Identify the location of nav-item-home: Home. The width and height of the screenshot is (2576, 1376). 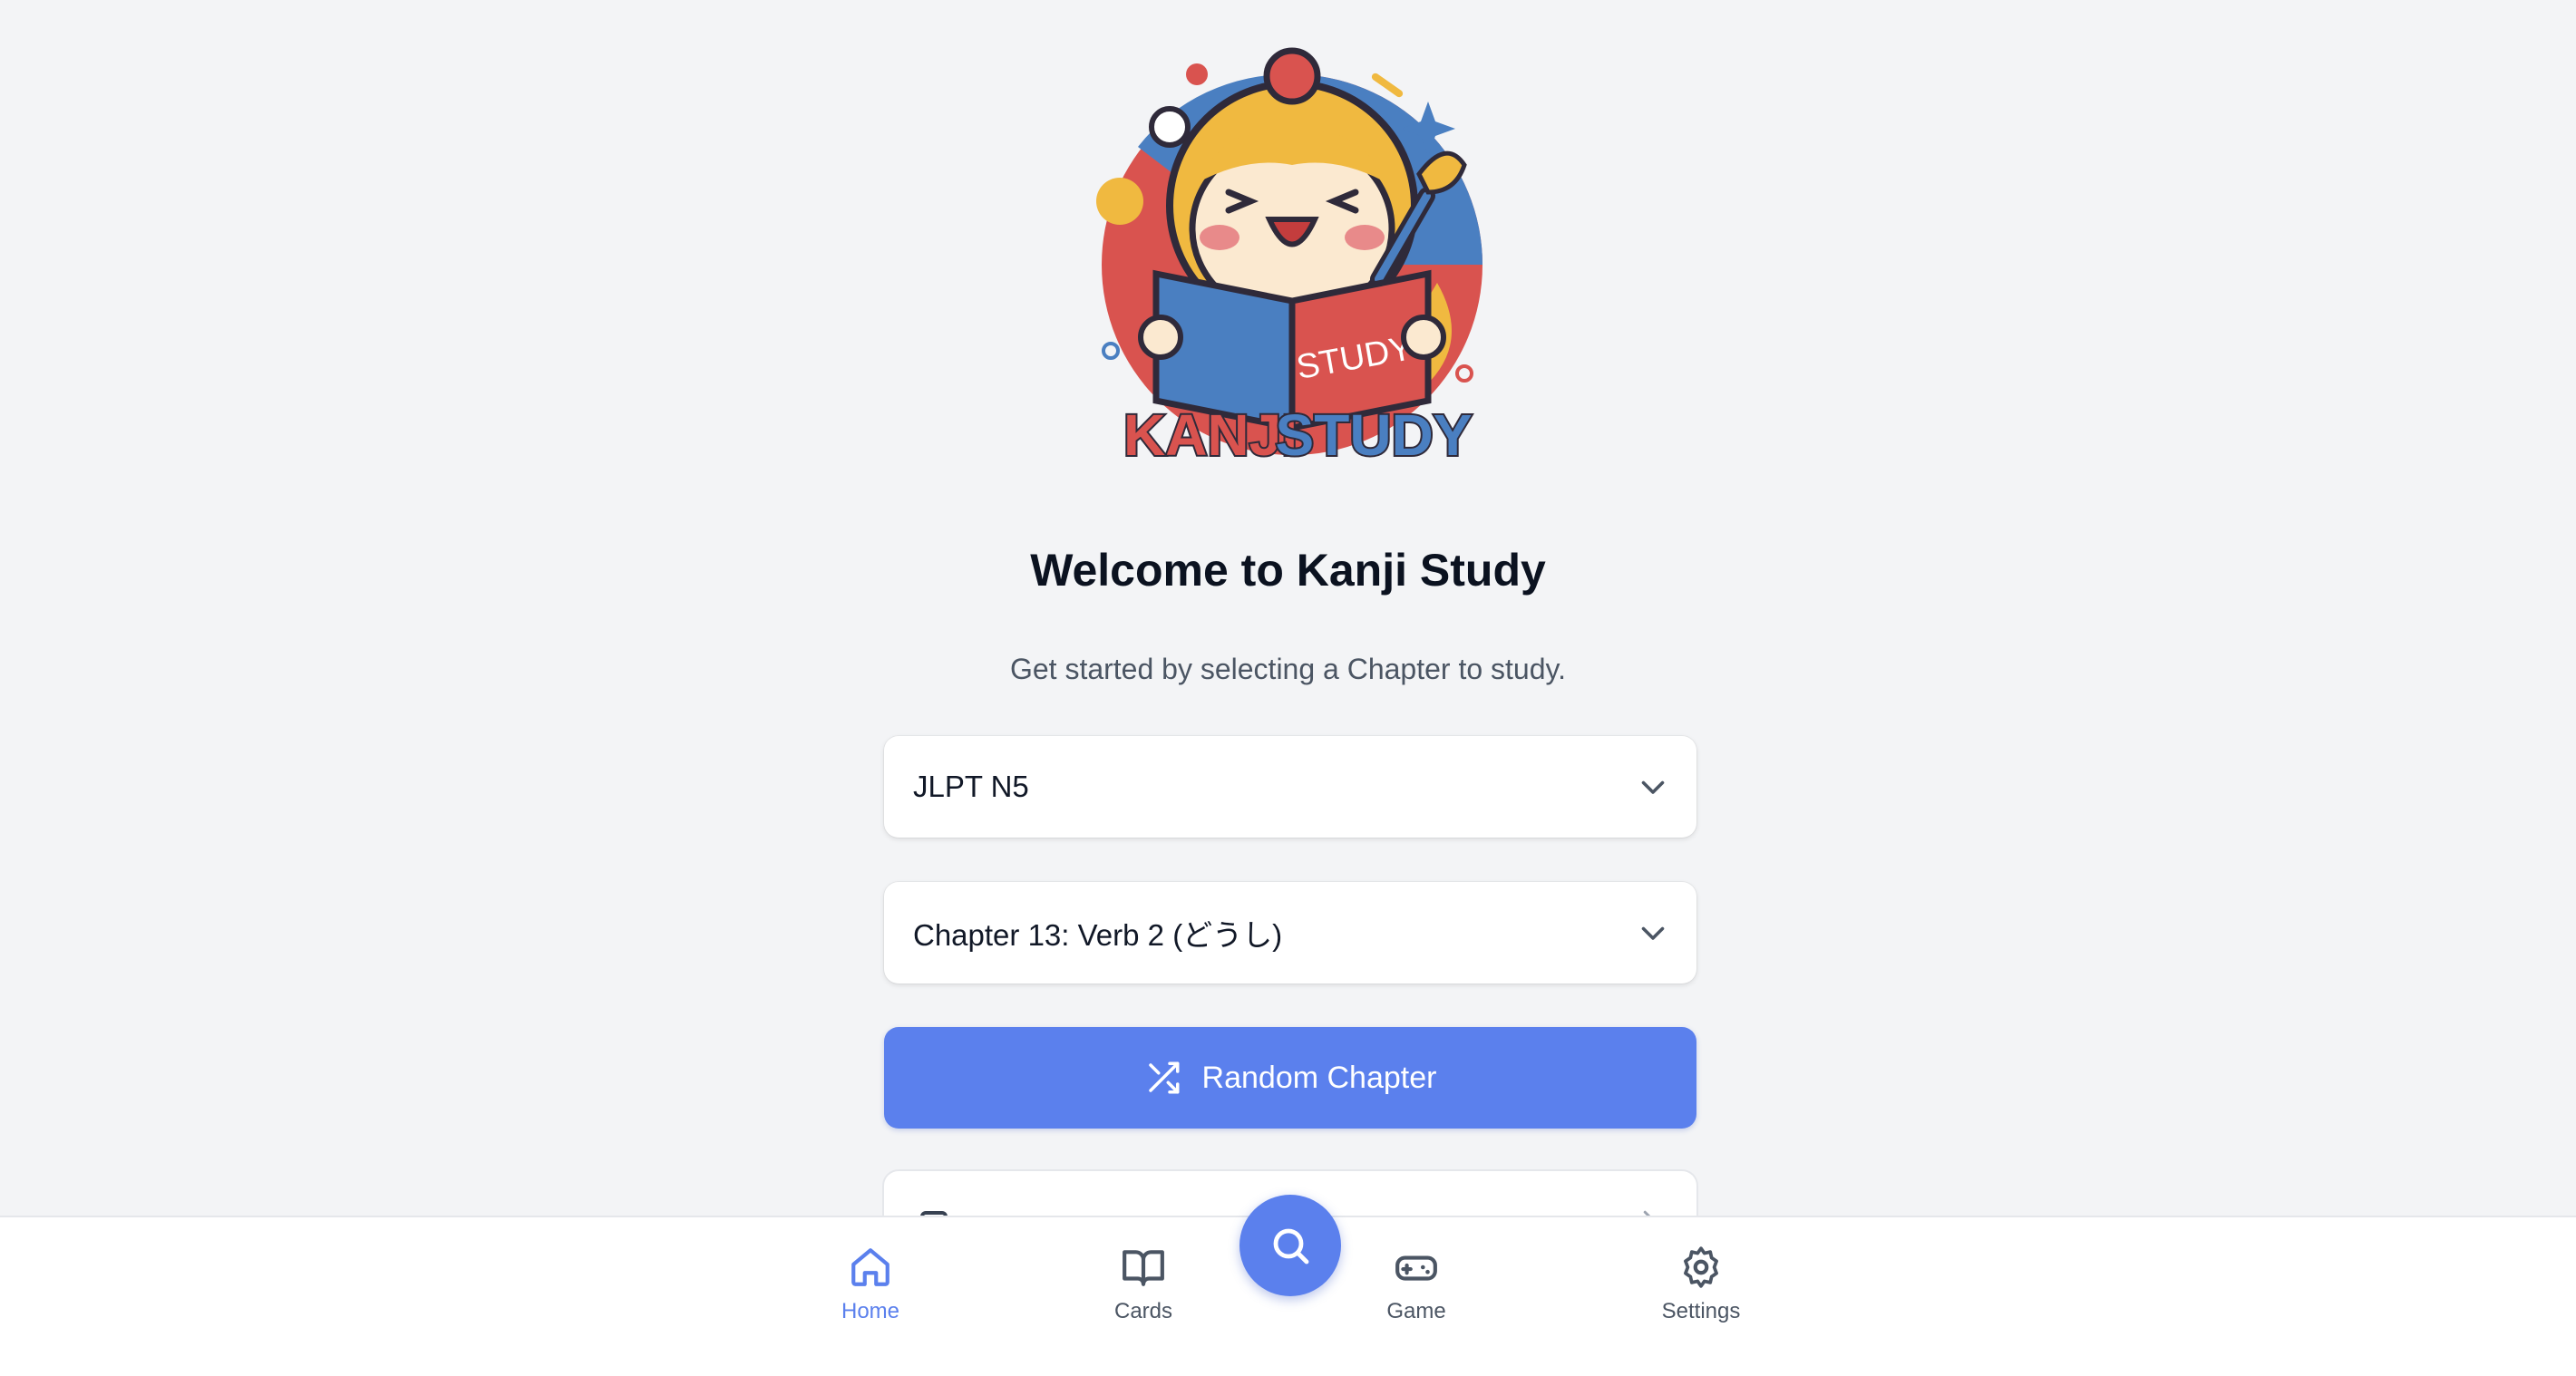
(870, 1284).